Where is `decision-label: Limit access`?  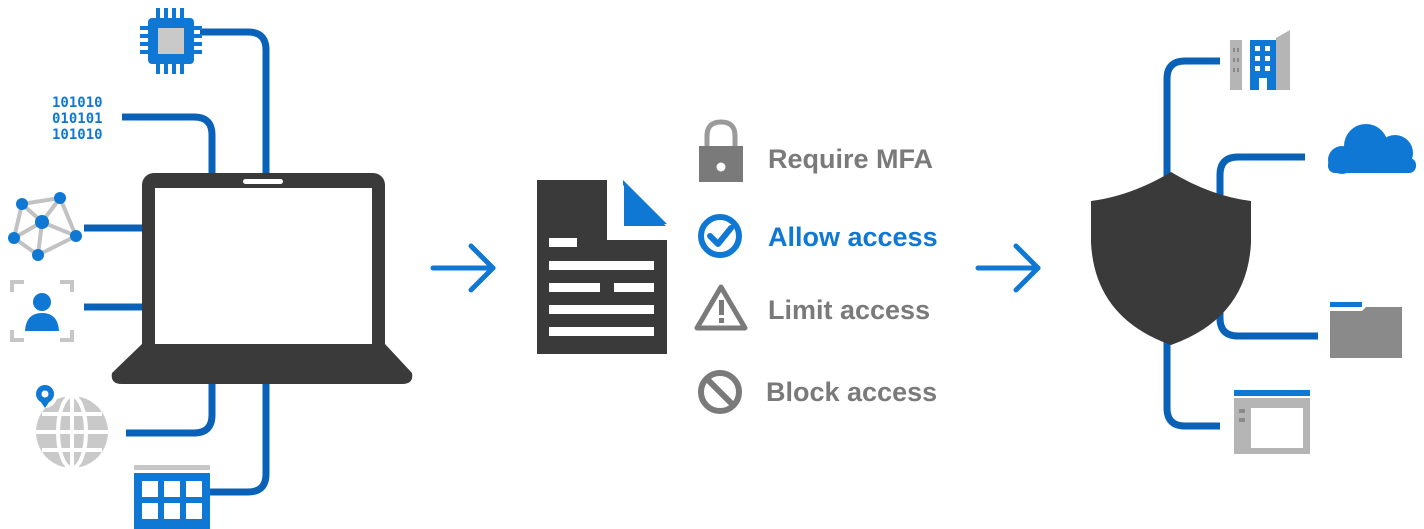
decision-label: Limit access is located at coordinates (849, 310).